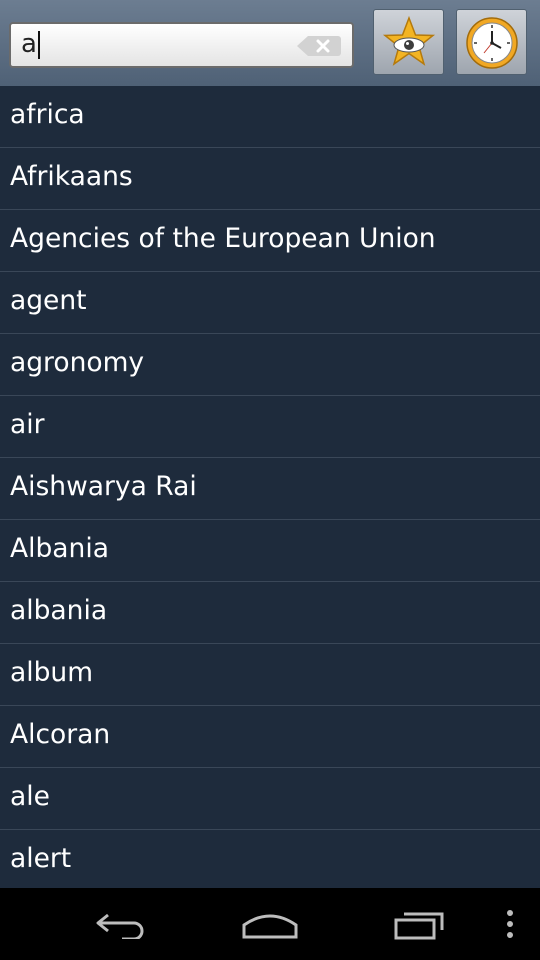  I want to click on recent-apps-button, so click(420, 924).